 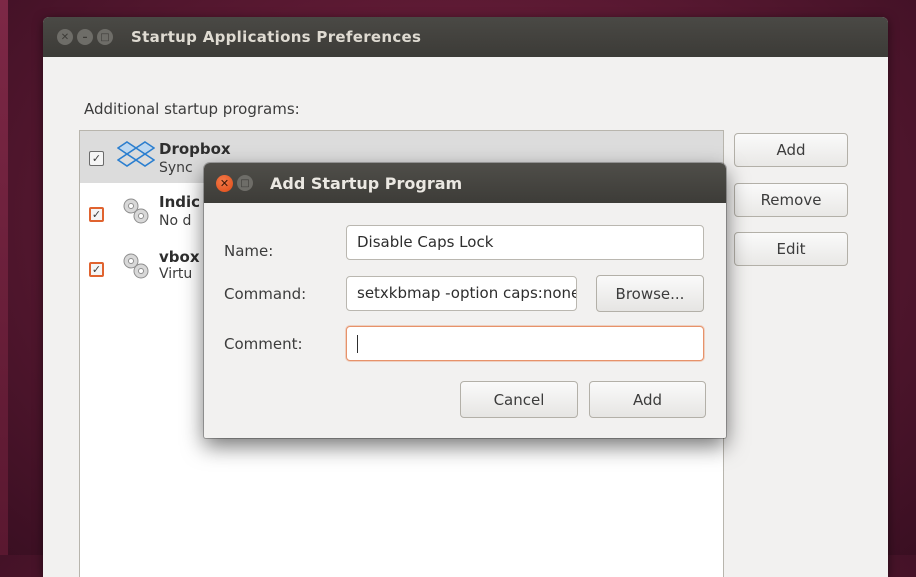 I want to click on close-window-icon: ✕, so click(x=65, y=37).